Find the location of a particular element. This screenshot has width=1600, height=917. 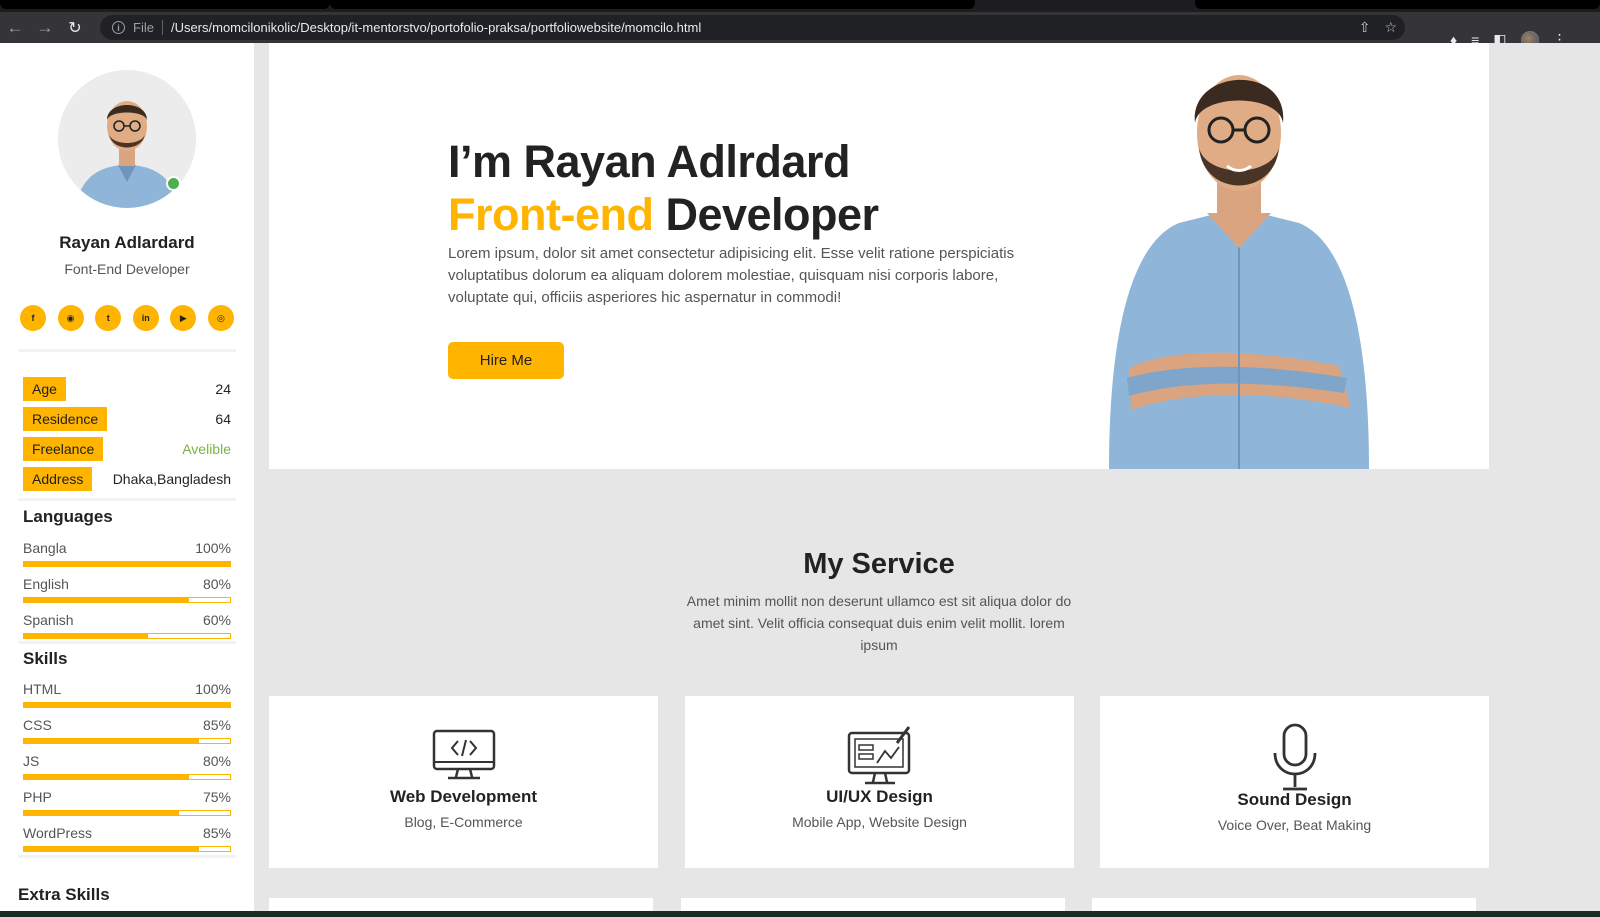

bar-name: PHP is located at coordinates (37, 797).